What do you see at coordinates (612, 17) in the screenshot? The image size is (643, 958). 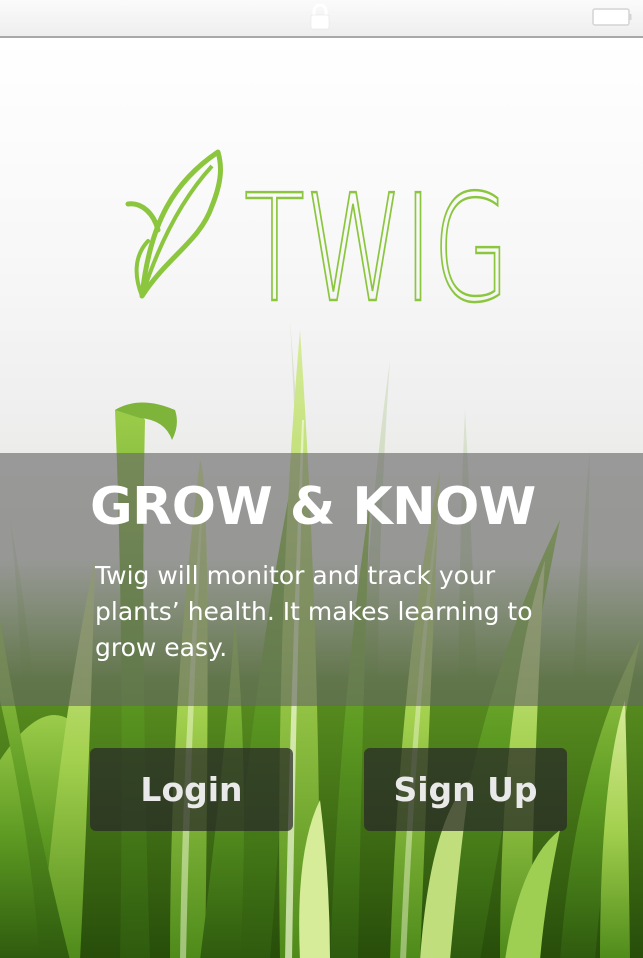 I see `battery-icon` at bounding box center [612, 17].